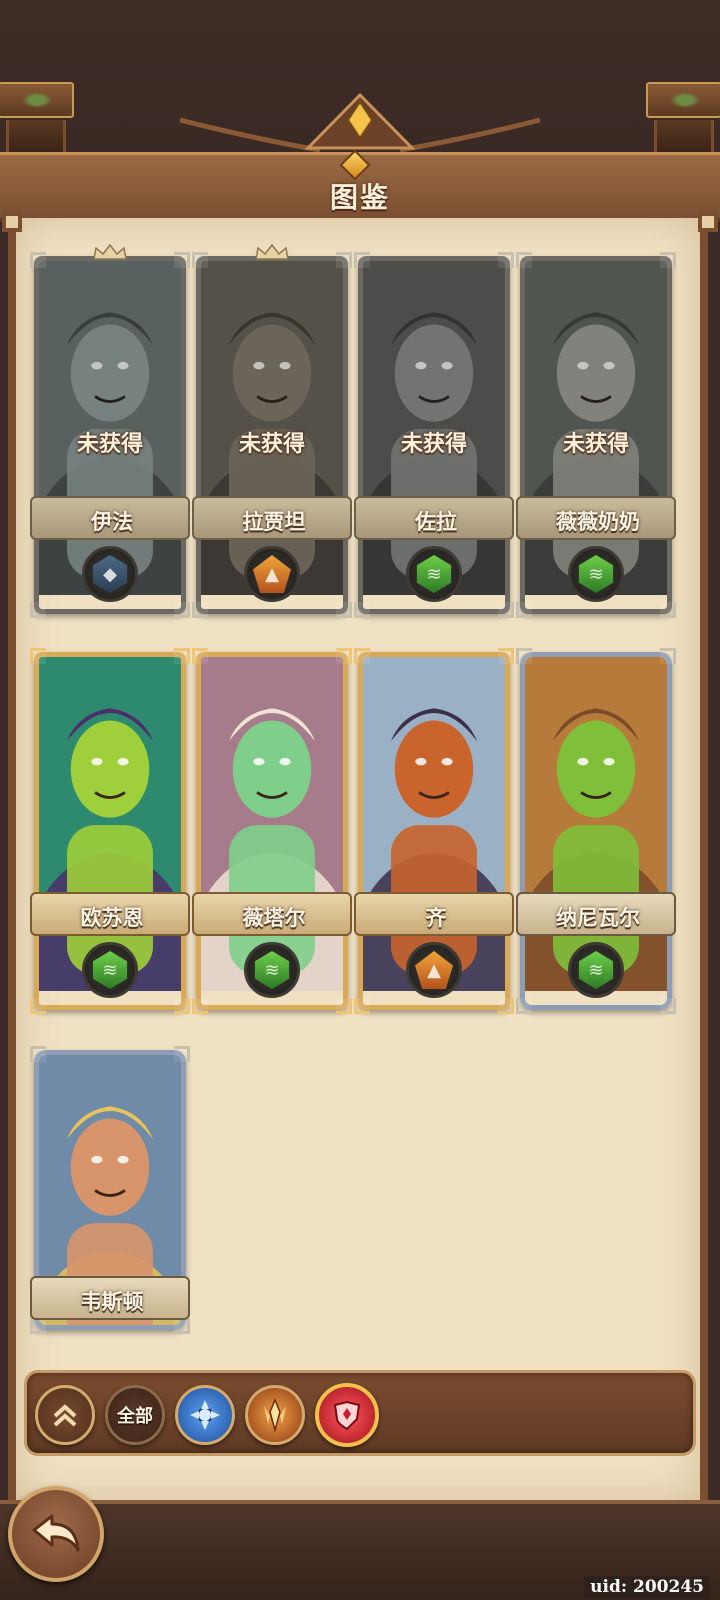  Describe the element at coordinates (434, 831) in the screenshot. I see `hero-card: 齐 ▲` at that location.